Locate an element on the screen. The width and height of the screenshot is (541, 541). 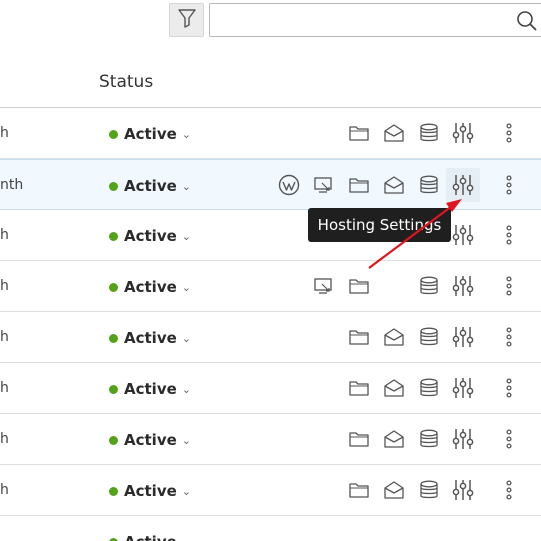
search-input is located at coordinates (375, 20).